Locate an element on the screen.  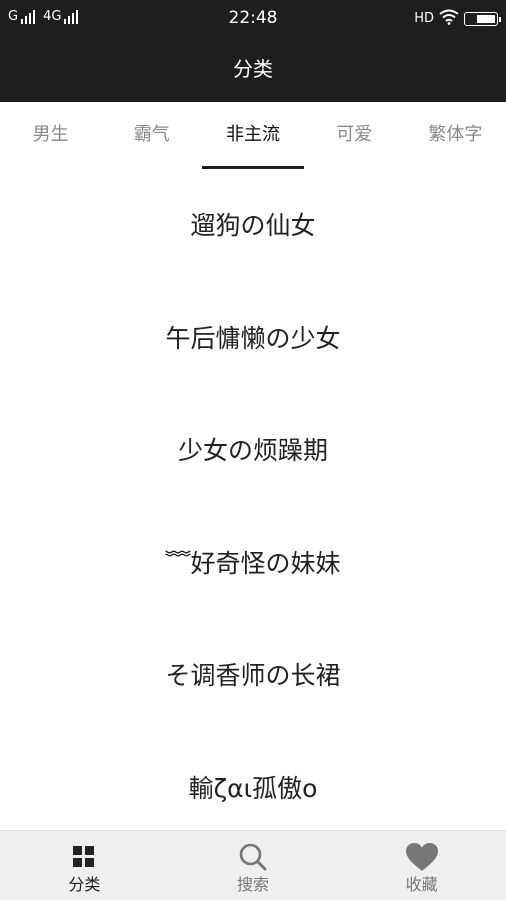
tab-baqi: 霸气 is located at coordinates (151, 136).